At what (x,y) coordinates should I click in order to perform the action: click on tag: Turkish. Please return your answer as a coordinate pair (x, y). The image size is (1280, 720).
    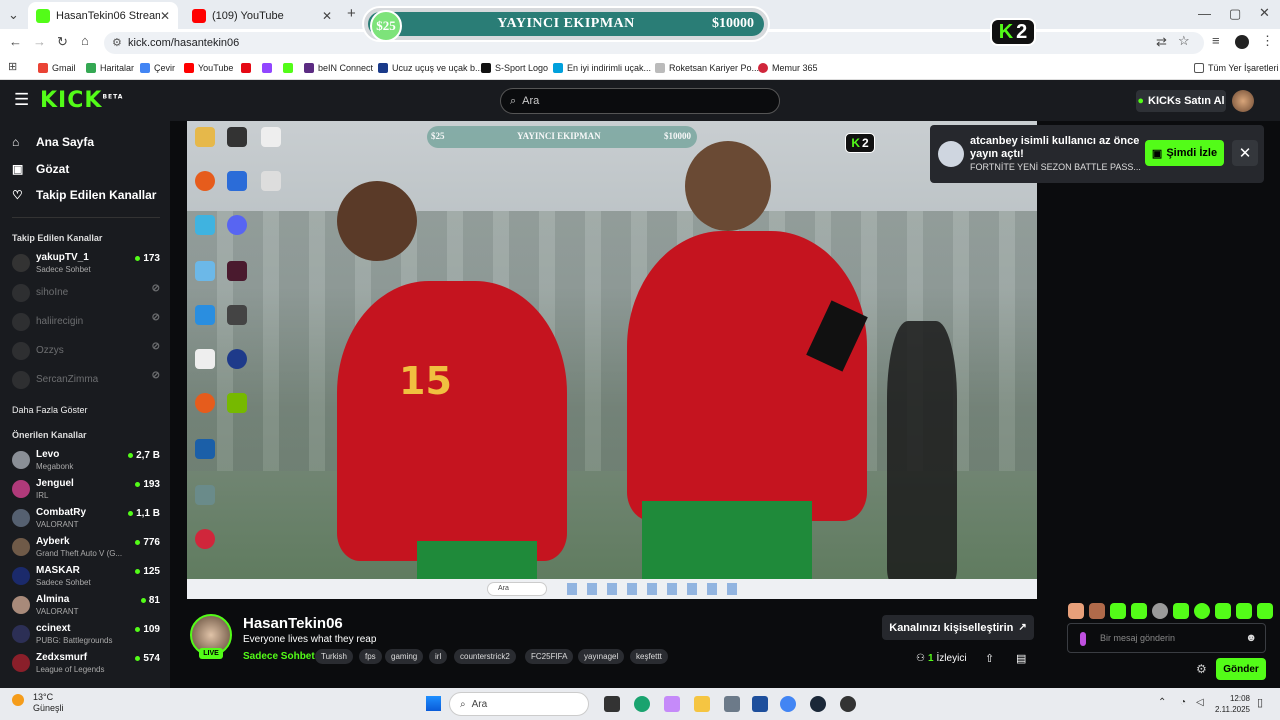
    Looking at the image, I should click on (334, 656).